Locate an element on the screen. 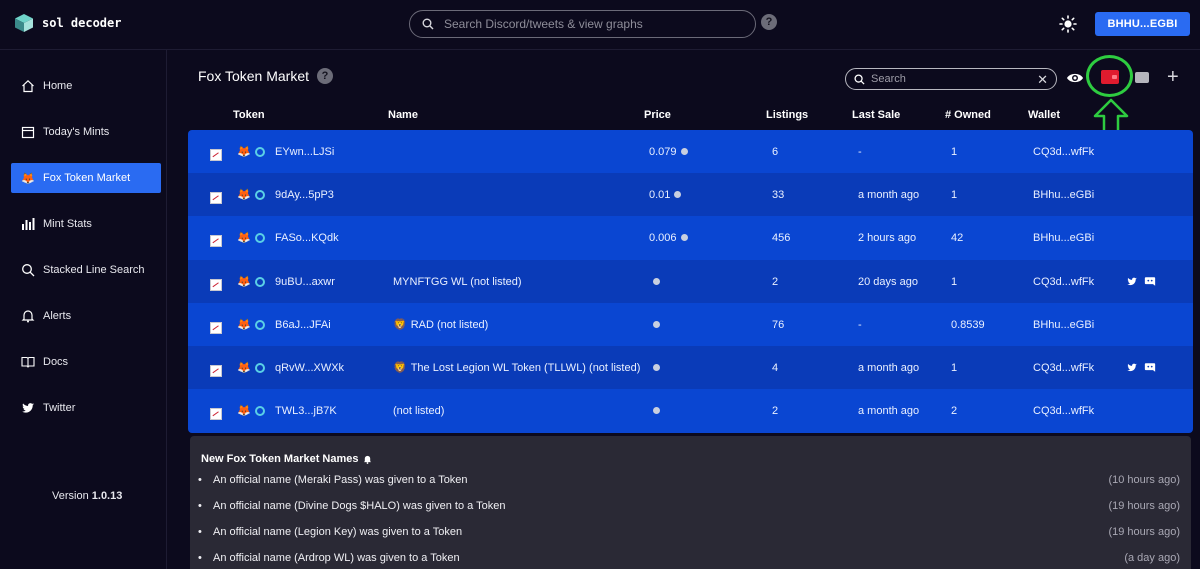 The image size is (1200, 569). token-address: 9uBU...axwr is located at coordinates (305, 281).